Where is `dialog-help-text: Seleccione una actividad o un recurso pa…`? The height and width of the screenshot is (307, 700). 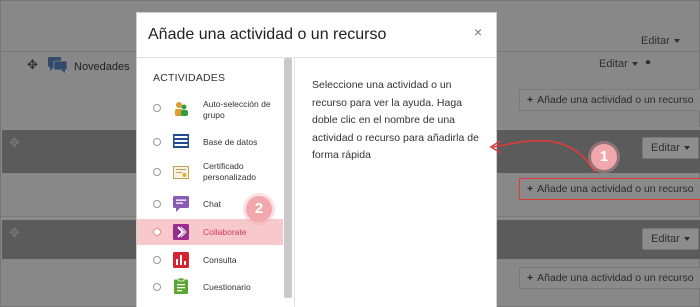 dialog-help-text: Seleccione una actividad o un recurso pa… is located at coordinates (395, 120).